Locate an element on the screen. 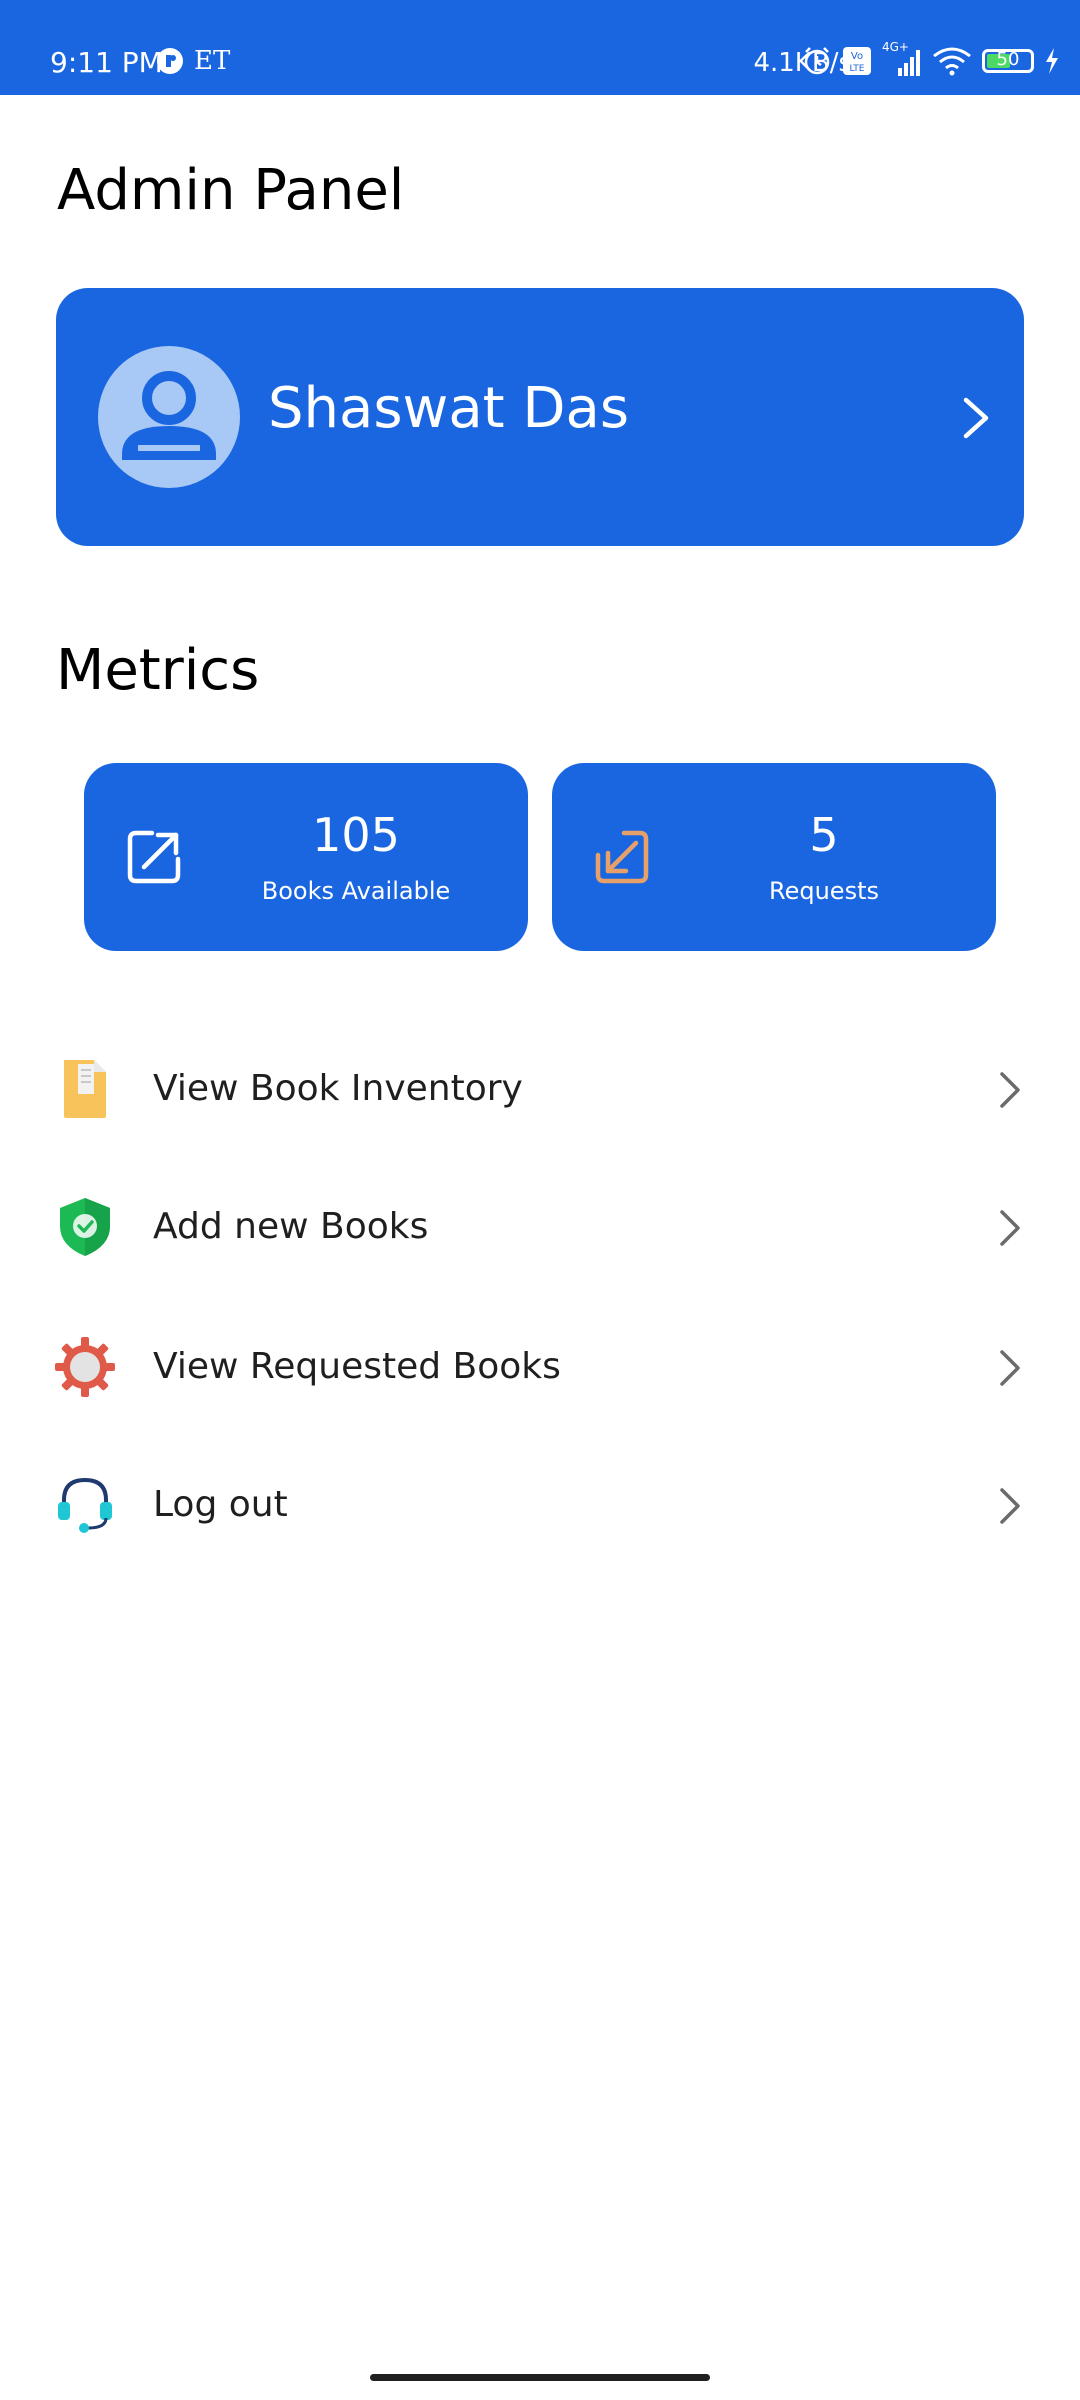 The image size is (1080, 2400). menu-item-label: Add new Books is located at coordinates (291, 1226).